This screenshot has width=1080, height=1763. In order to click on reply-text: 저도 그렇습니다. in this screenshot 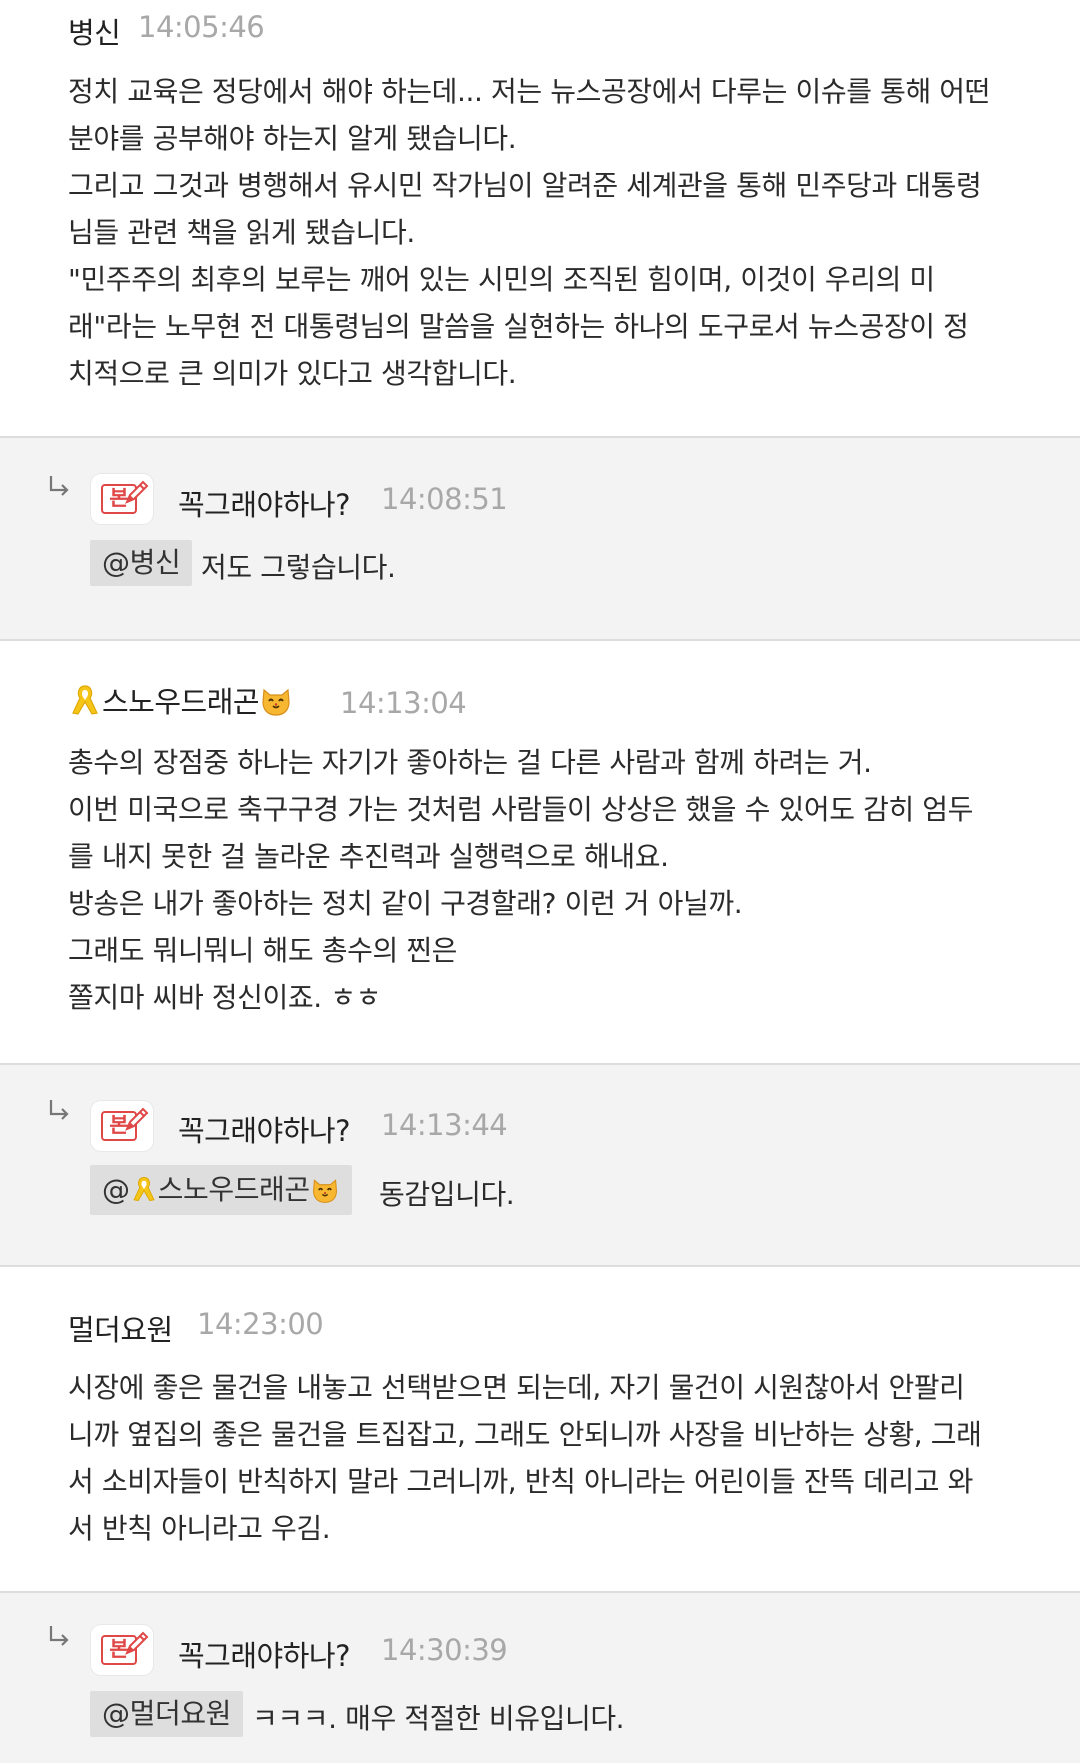, I will do `click(298, 567)`.